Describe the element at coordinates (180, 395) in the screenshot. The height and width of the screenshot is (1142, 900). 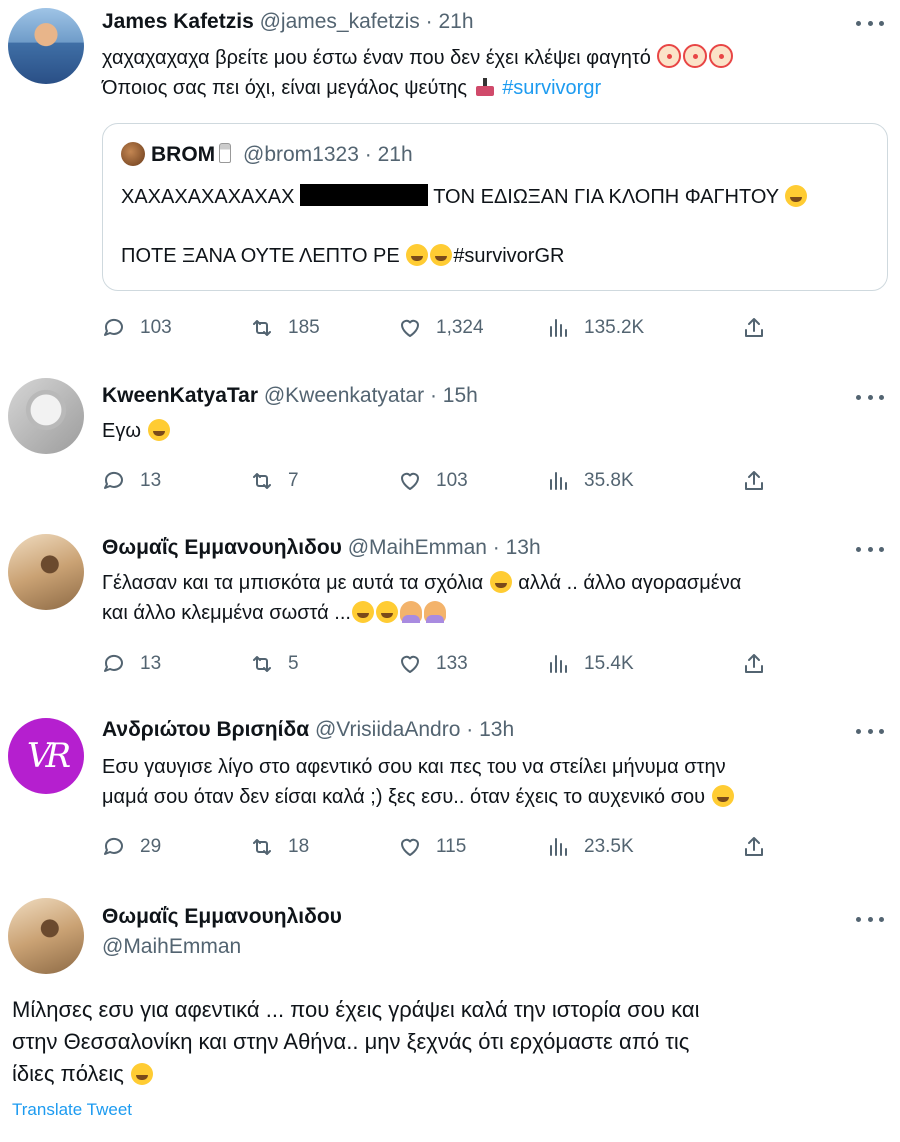
I see `author-name: KweenKatyaTar` at that location.